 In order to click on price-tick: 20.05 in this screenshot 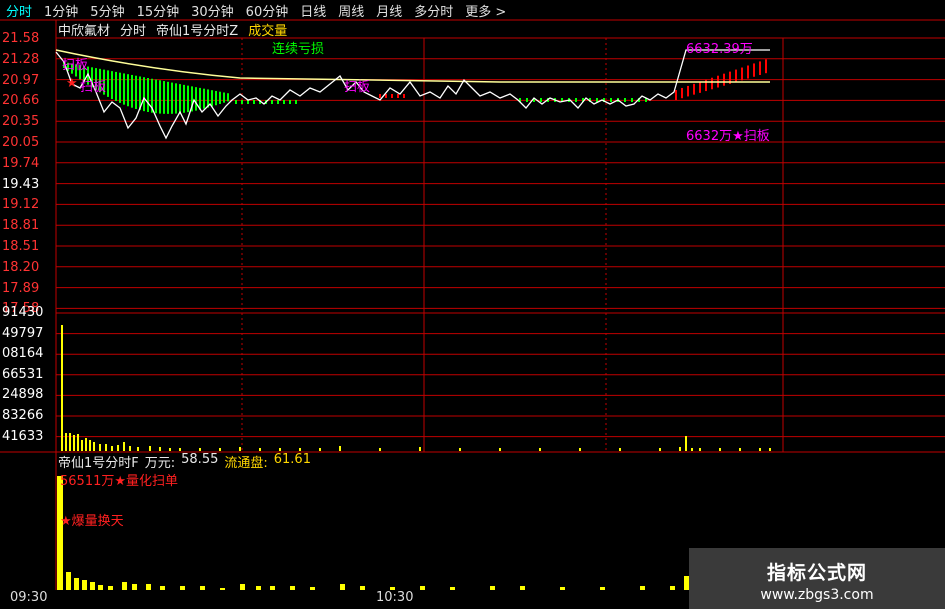, I will do `click(21, 142)`.